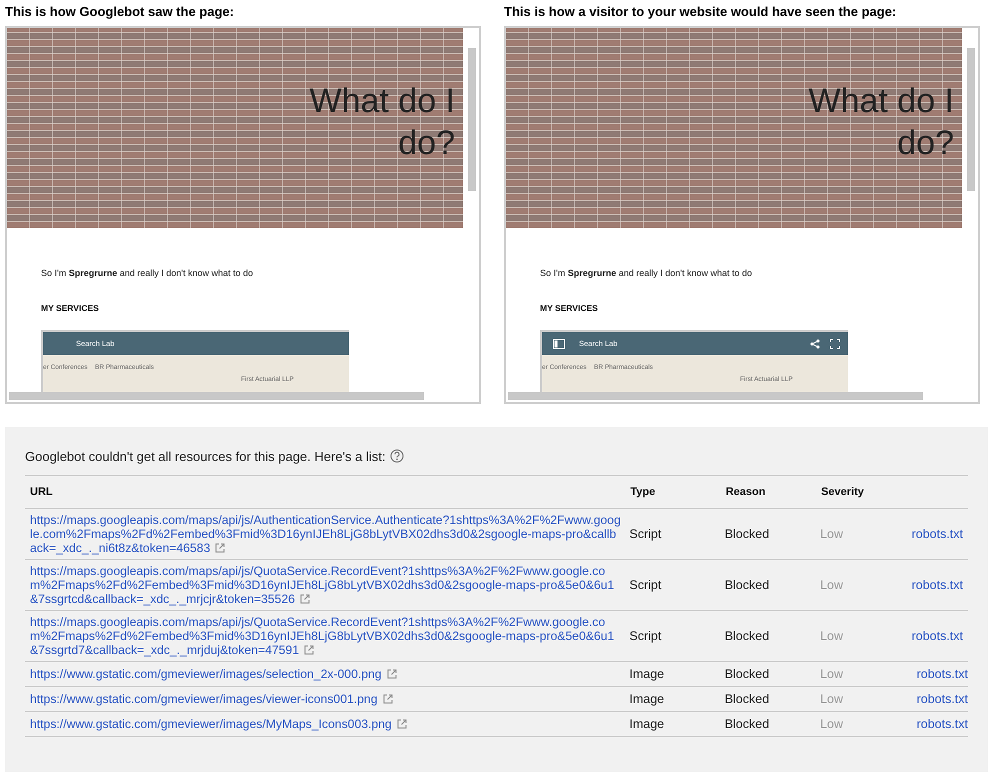 This screenshot has width=995, height=781. Describe the element at coordinates (326, 534) in the screenshot. I see `url-link: https://maps.googleapis.com/maps/api/js/AuthenticationService.Authenticate?1shttps%3A%2F%2Fwww.google.com%2Fmaps%2Fd%2Fembed%3Fmid%3D16ynIJEh8LjG8bLytVBX02dhs3d0&2sgoogle-maps-pro&callback=_xdc_._ni6t8z&token=46583` at that location.